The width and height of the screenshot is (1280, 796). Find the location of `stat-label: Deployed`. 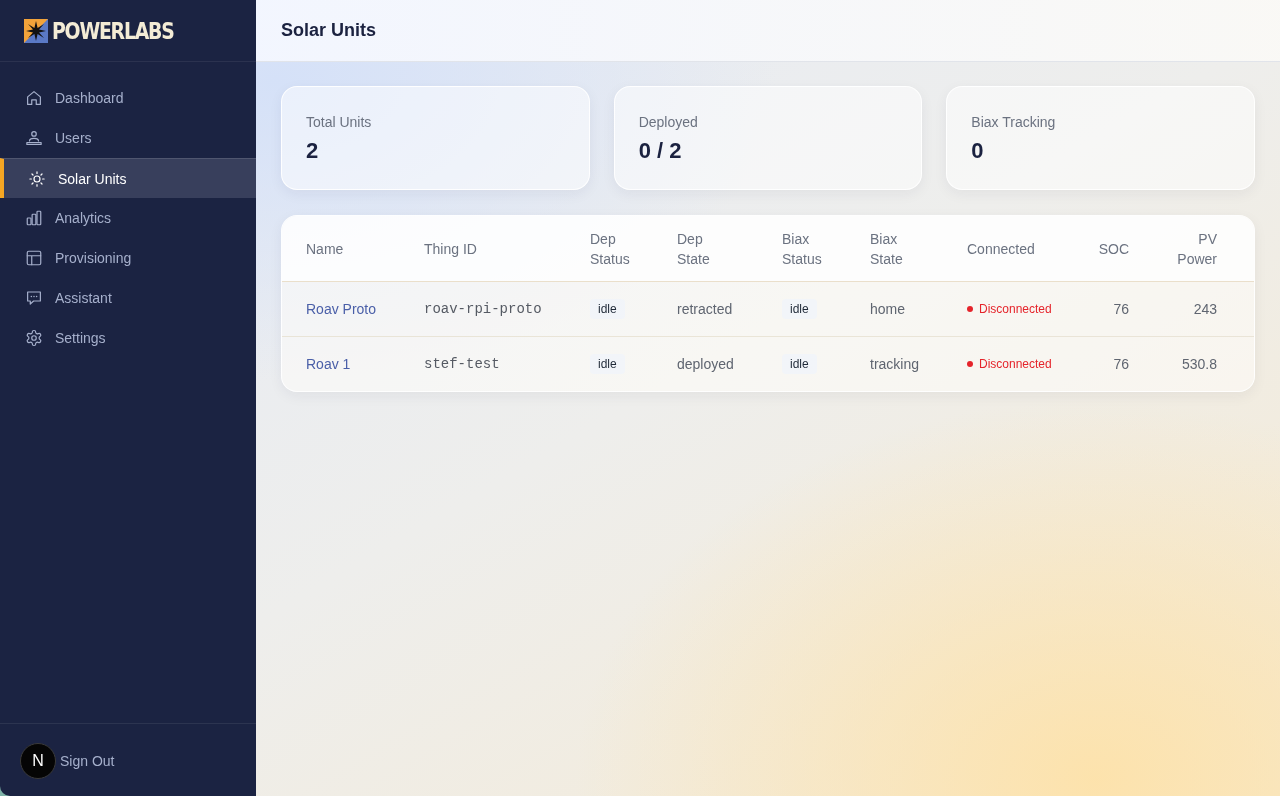

stat-label: Deployed is located at coordinates (668, 122).